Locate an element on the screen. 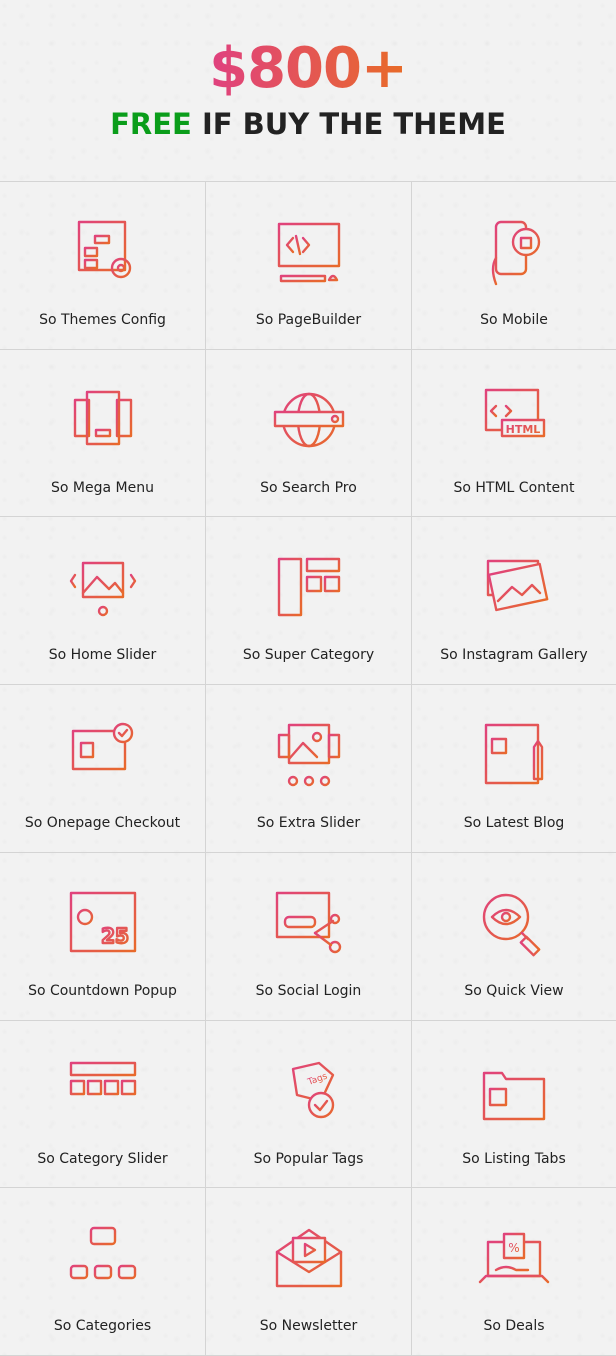 The image size is (616, 1356). folder-tabs-icon is located at coordinates (514, 1092).